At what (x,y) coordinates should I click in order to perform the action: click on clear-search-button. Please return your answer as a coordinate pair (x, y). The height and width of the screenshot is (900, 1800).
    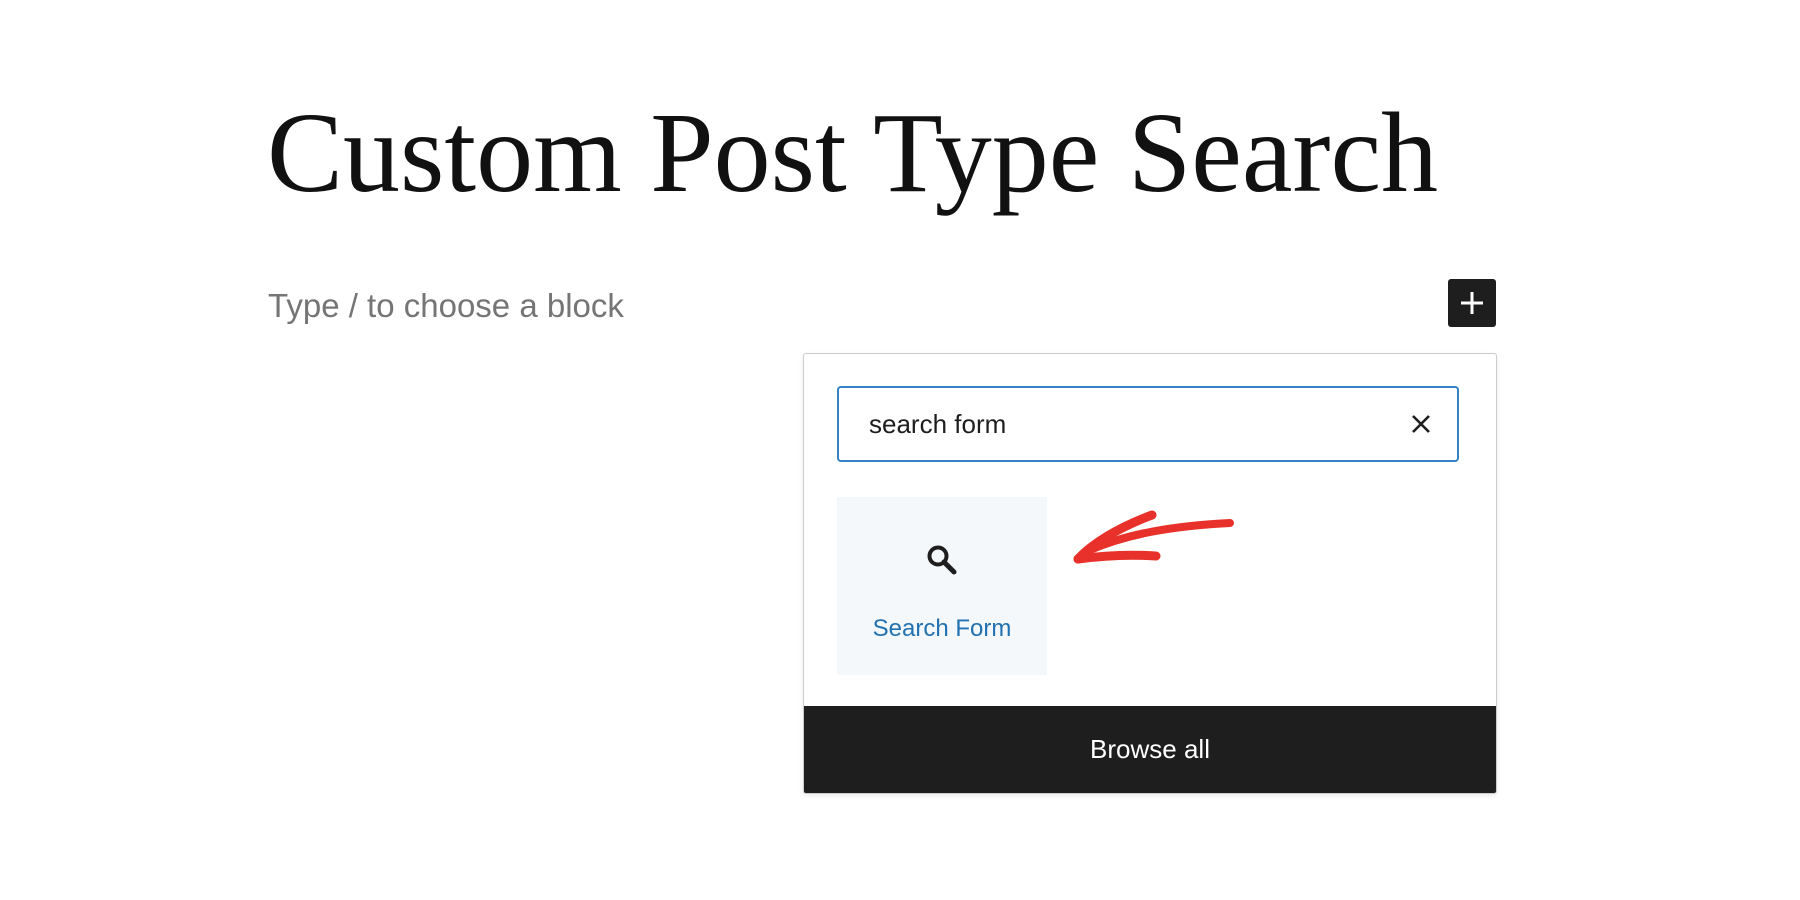
    Looking at the image, I should click on (1421, 424).